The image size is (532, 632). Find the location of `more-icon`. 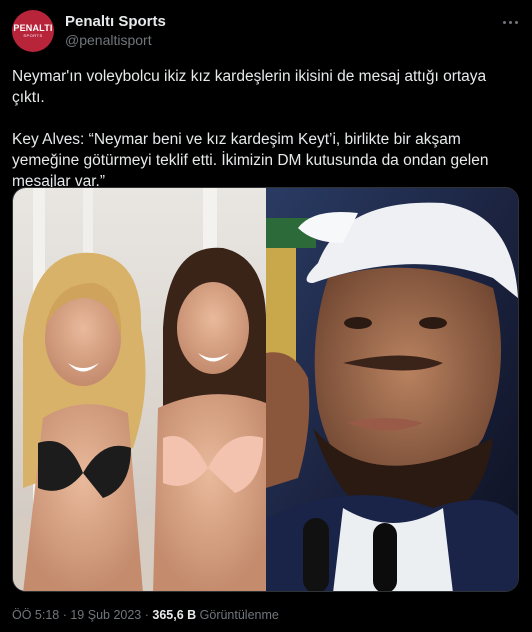

more-icon is located at coordinates (510, 22).